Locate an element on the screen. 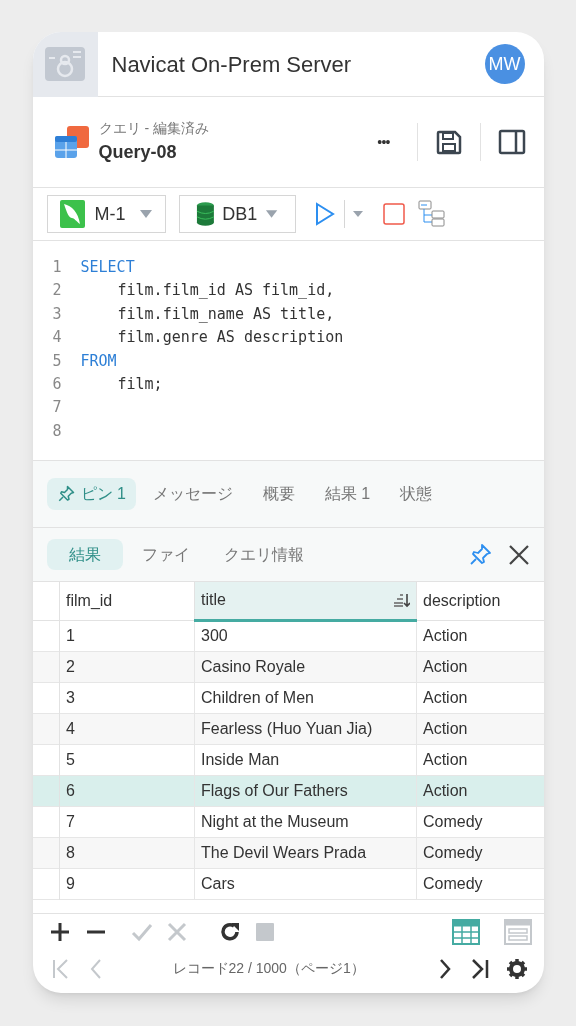 This screenshot has width=576, height=1026. column-header: film_id is located at coordinates (127, 601).